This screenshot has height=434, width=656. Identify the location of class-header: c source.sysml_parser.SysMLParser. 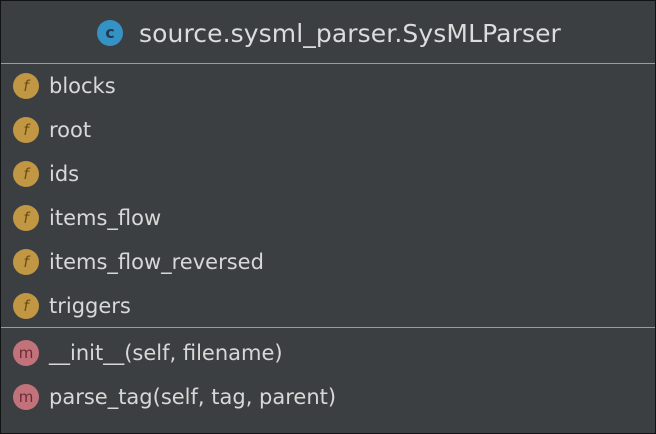
(328, 32).